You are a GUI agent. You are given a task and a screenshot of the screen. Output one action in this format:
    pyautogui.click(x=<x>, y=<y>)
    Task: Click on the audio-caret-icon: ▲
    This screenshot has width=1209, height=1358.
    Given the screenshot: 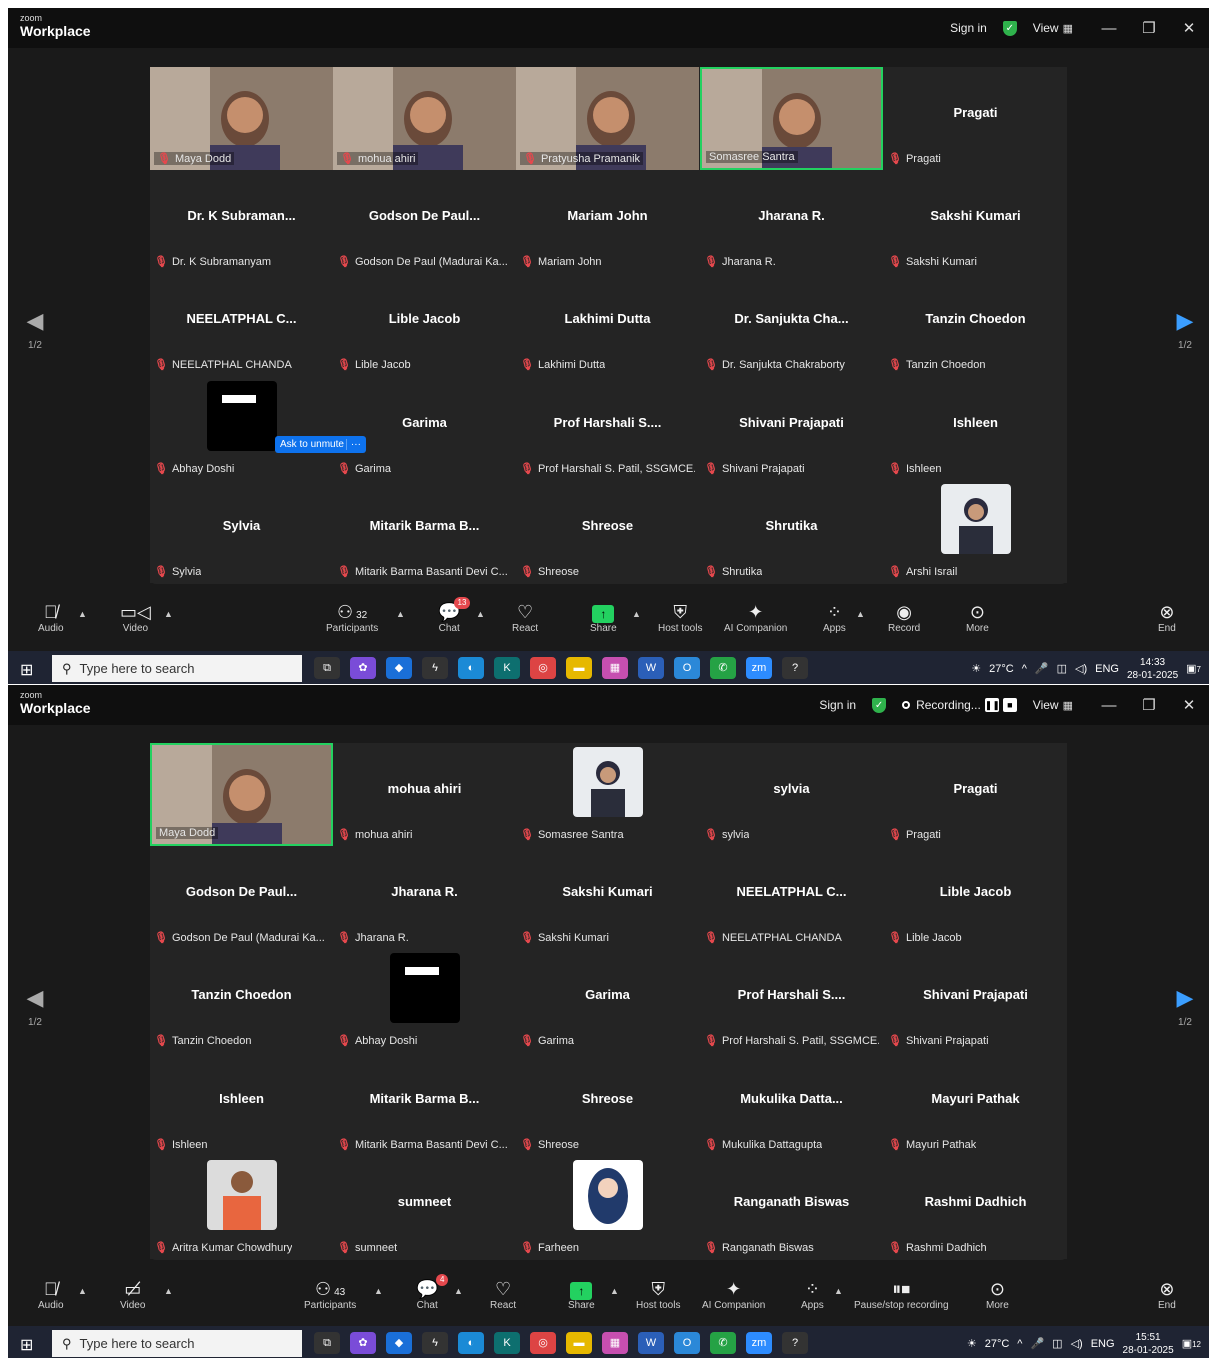 What is the action you would take?
    pyautogui.click(x=82, y=614)
    